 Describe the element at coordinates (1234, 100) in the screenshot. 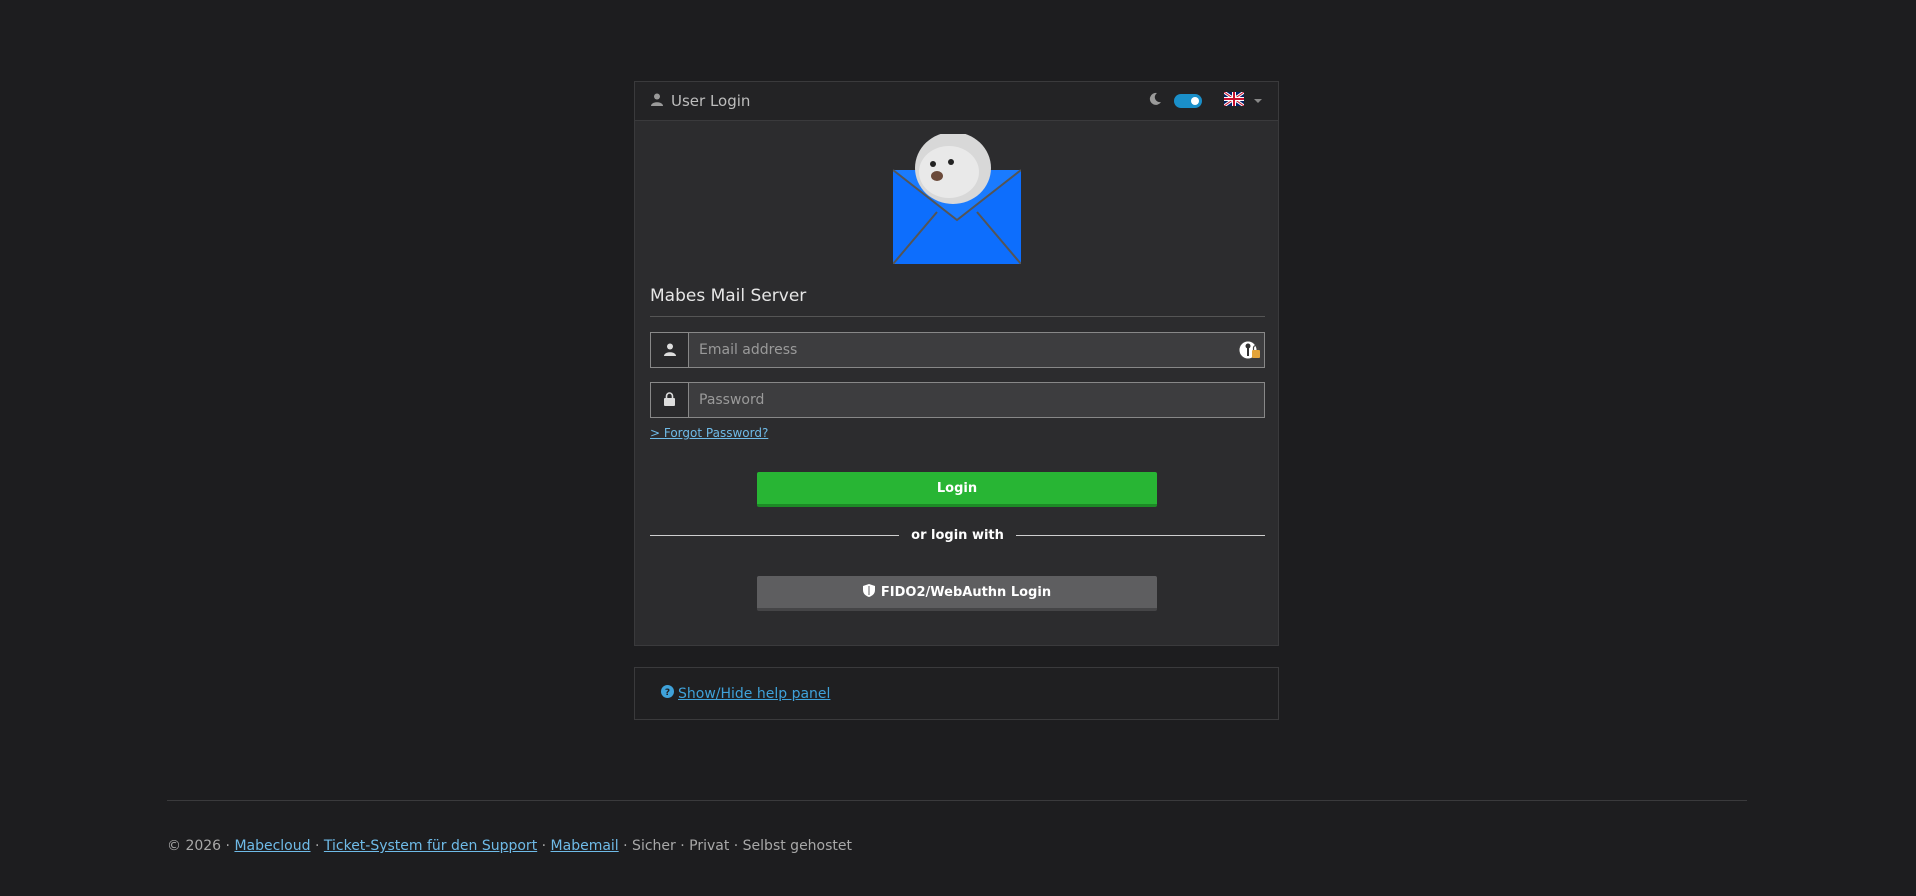

I see `uk-flag-icon` at that location.